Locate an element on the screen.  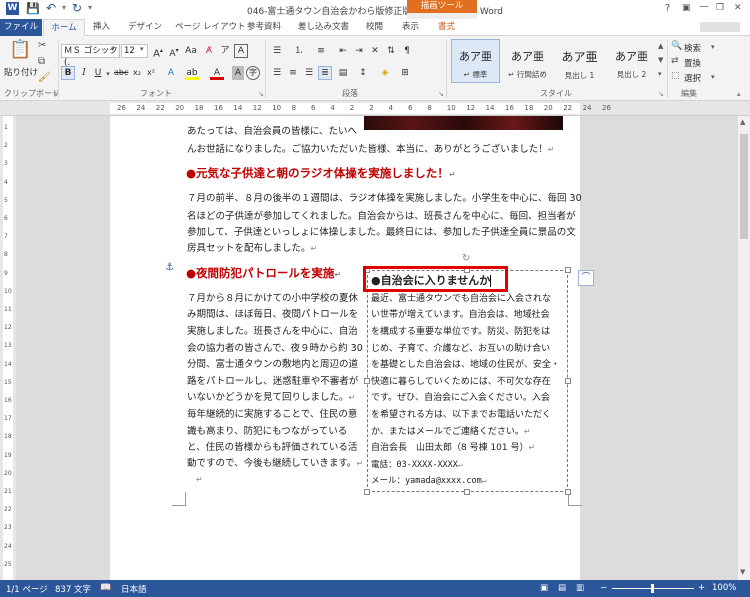
proofing-icon: 📖 is located at coordinates (105, 588).